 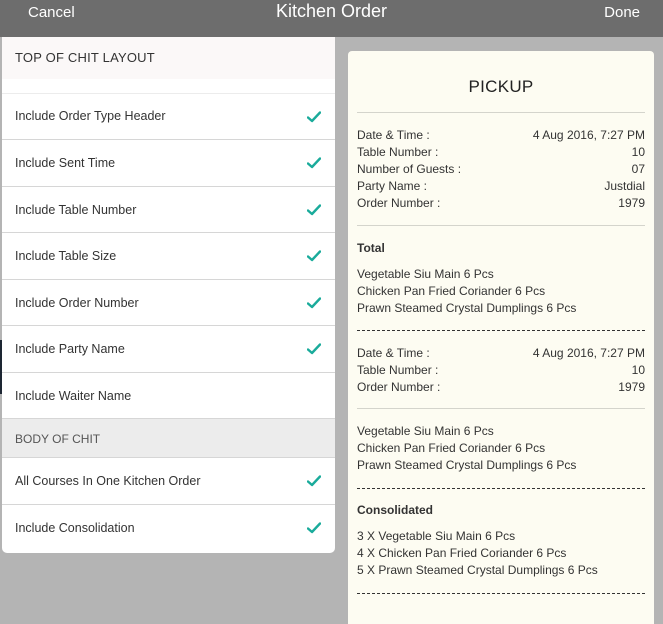 What do you see at coordinates (66, 256) in the screenshot?
I see `row-label: Include Table Size` at bounding box center [66, 256].